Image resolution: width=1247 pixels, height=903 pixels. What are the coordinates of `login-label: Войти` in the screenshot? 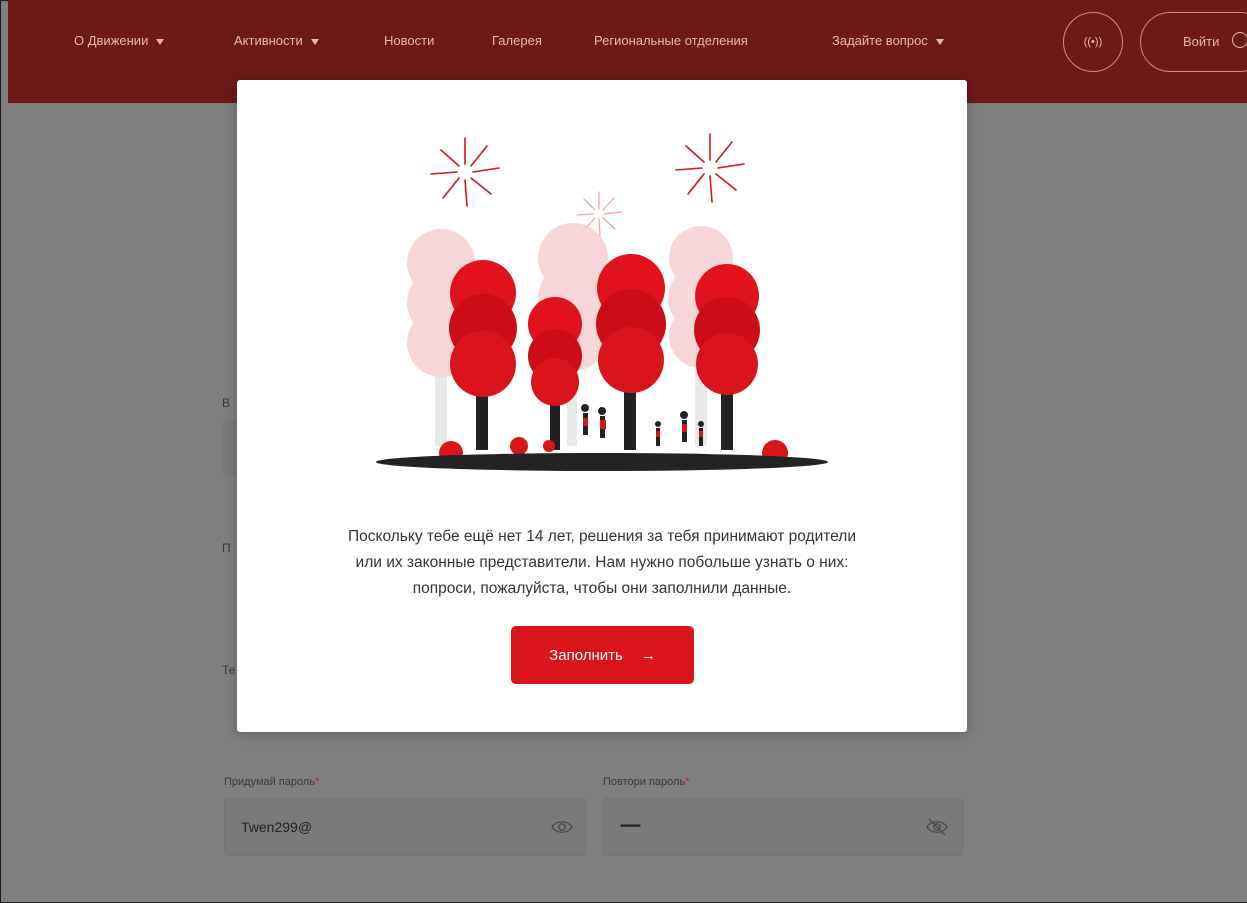 It's located at (1201, 41).